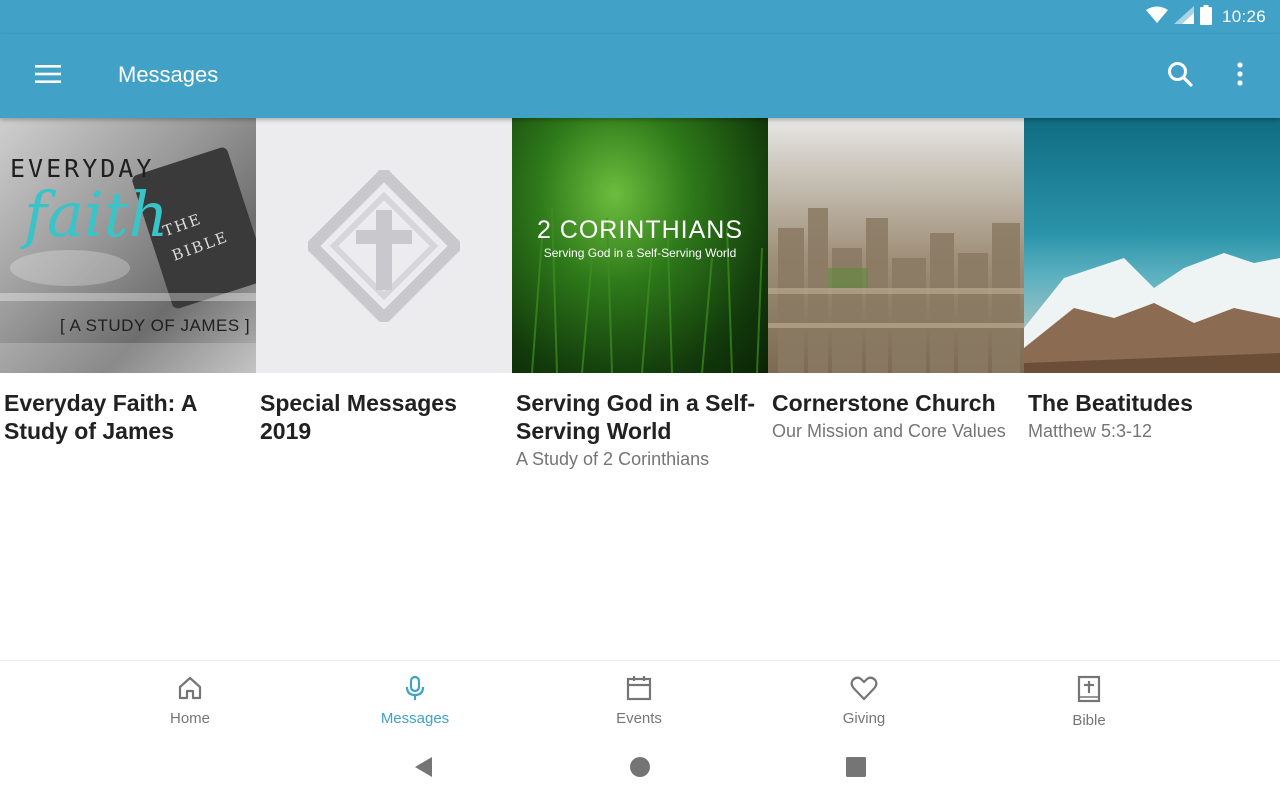  I want to click on heart-icon, so click(864, 690).